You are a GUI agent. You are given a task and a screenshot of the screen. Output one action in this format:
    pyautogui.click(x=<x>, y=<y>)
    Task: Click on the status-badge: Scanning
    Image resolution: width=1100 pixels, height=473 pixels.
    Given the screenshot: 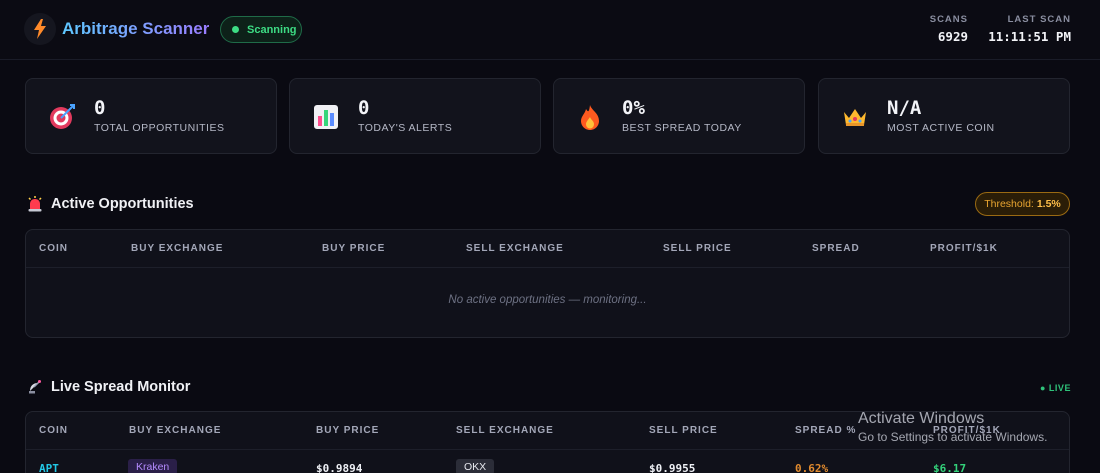 What is the action you would take?
    pyautogui.click(x=261, y=29)
    